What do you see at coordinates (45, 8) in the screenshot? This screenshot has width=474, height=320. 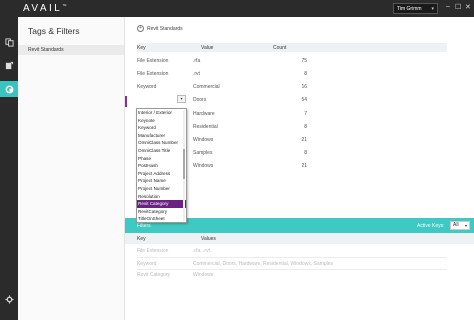 I see `app-logo: AVAIL™` at bounding box center [45, 8].